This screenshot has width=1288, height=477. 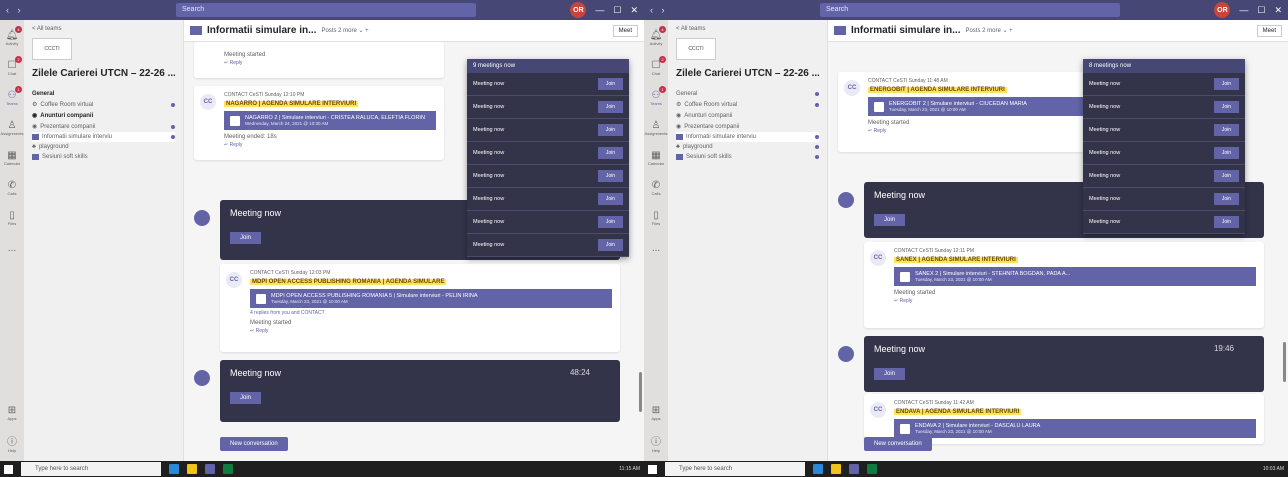 What do you see at coordinates (898, 444) in the screenshot?
I see `new-conversation-button: New conversation` at bounding box center [898, 444].